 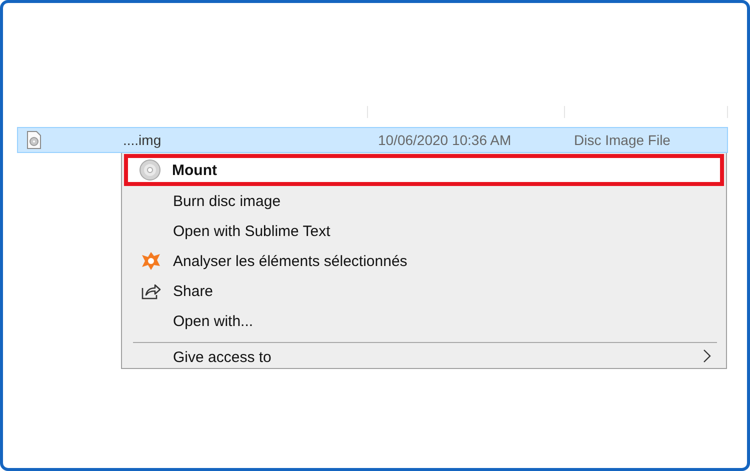 What do you see at coordinates (424, 170) in the screenshot?
I see `menu-item: Mount` at bounding box center [424, 170].